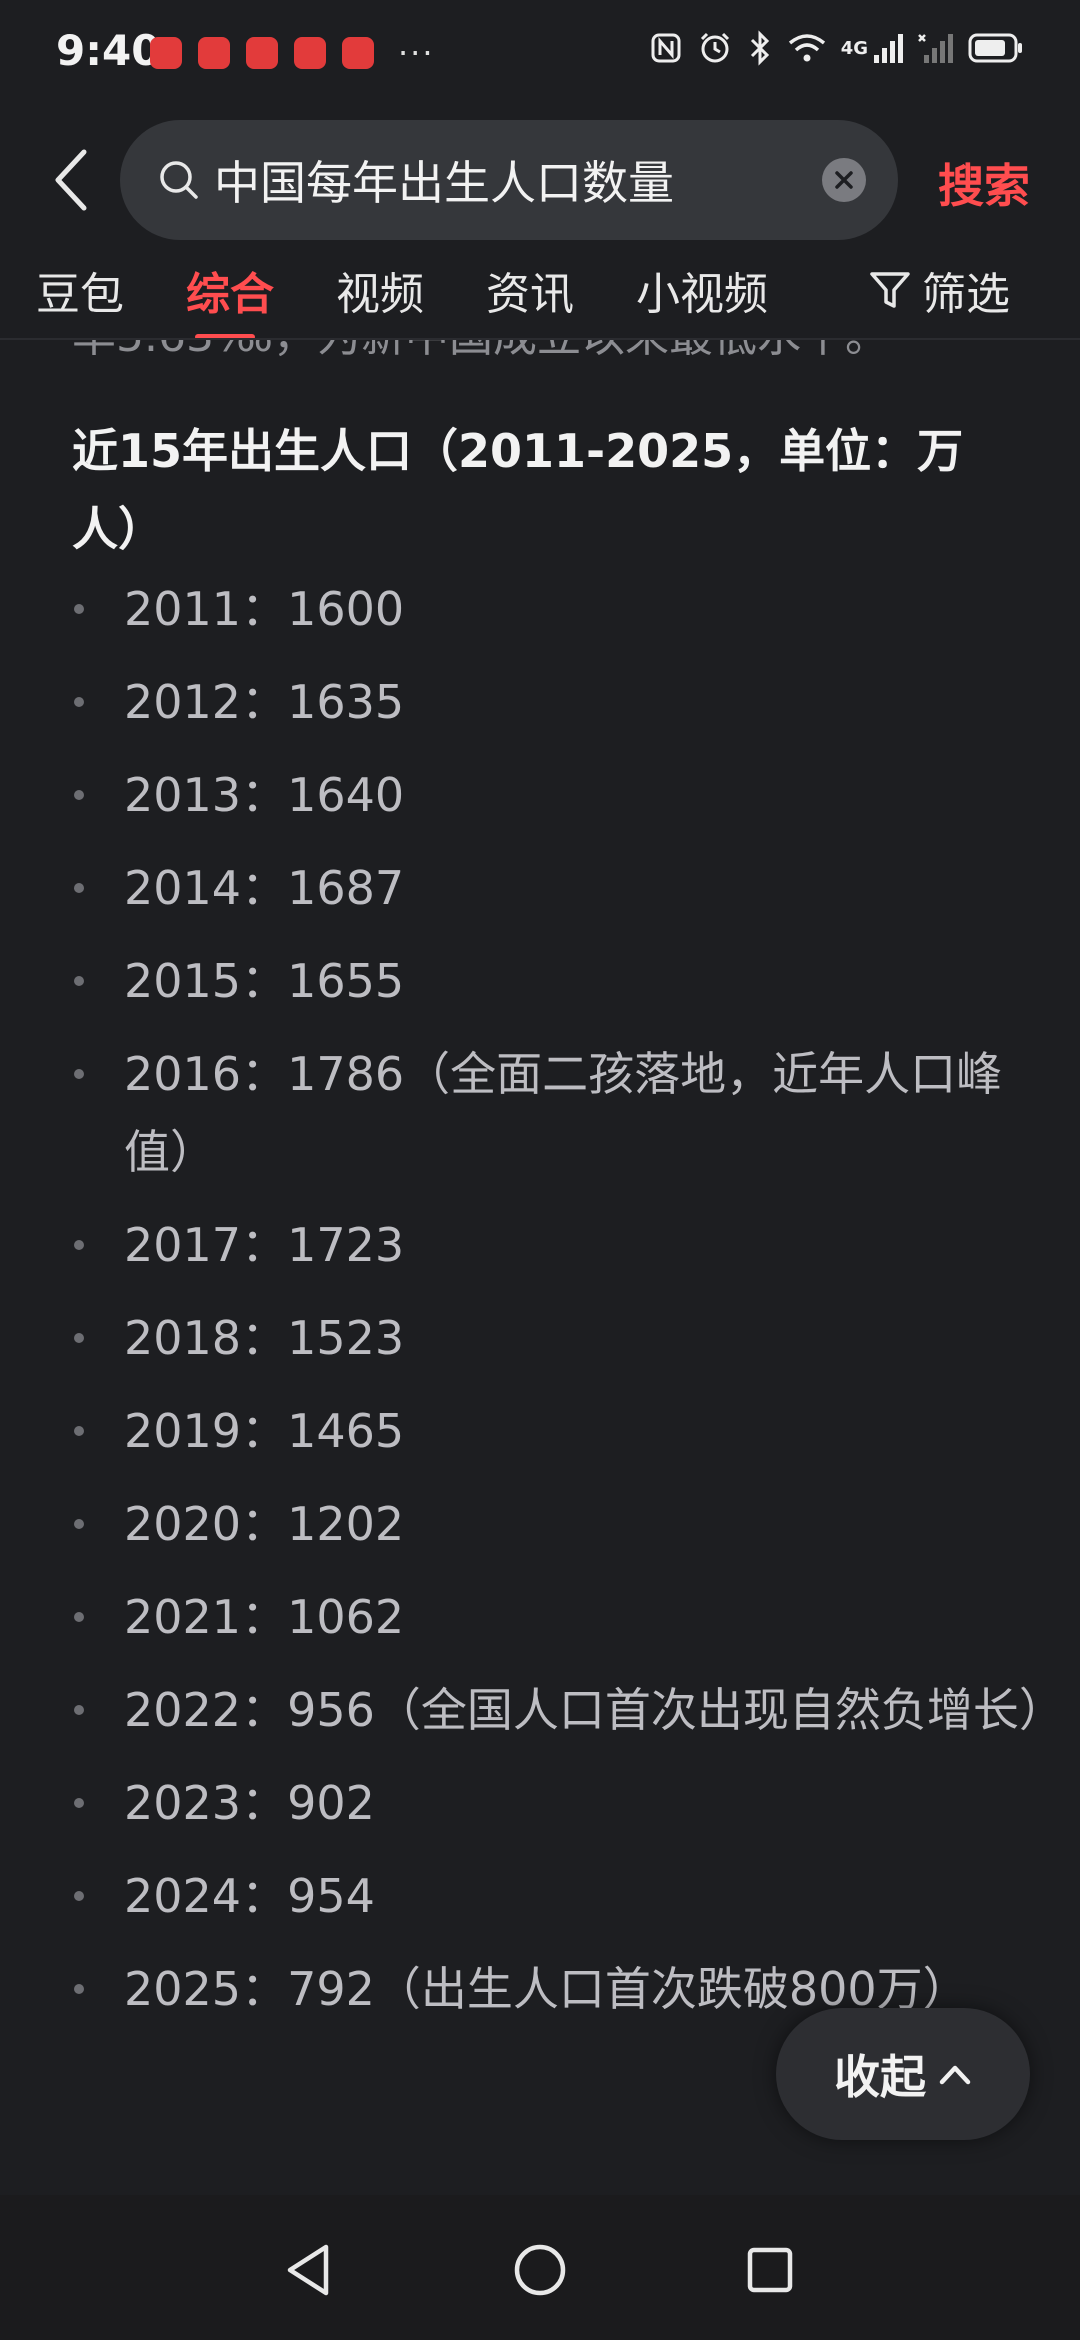  What do you see at coordinates (380, 290) in the screenshot?
I see `tab-video: 视频` at bounding box center [380, 290].